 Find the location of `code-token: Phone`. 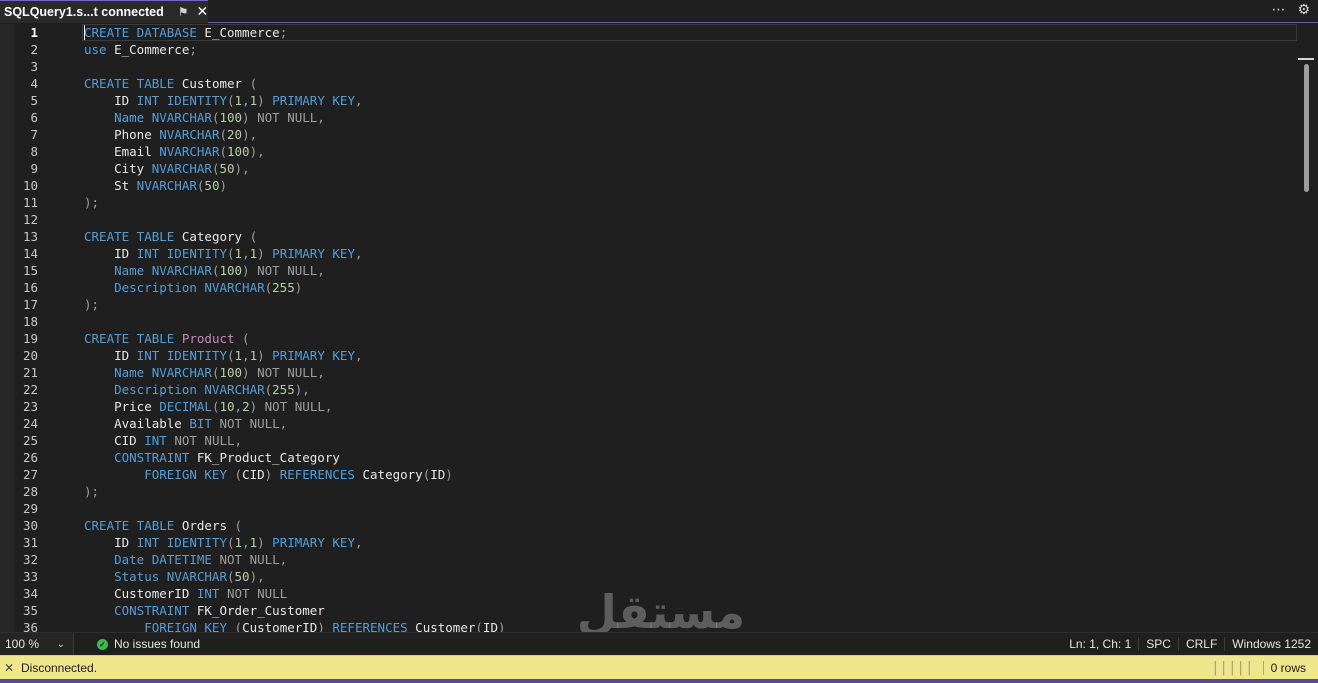

code-token: Phone is located at coordinates (118, 134).